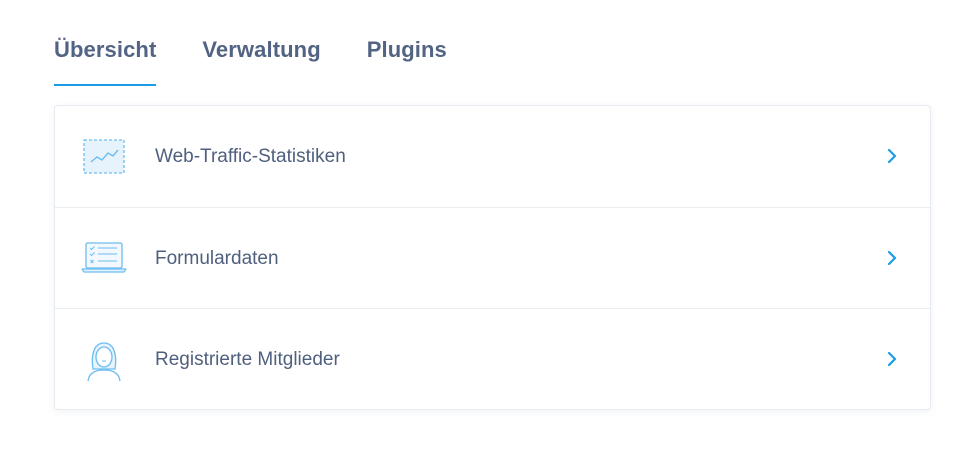 This screenshot has width=978, height=465. I want to click on item-label: Formulardaten, so click(217, 258).